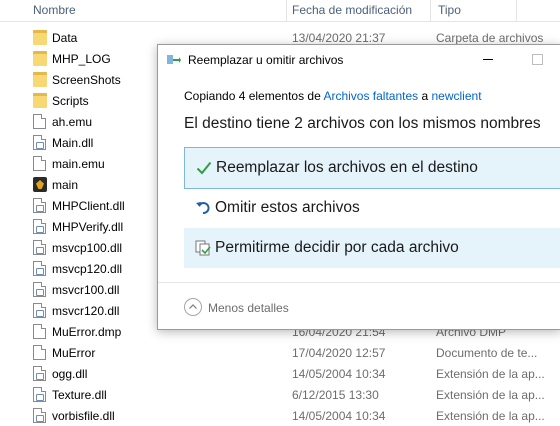  What do you see at coordinates (490, 38) in the screenshot?
I see `file-type: Carpeta de archivos` at bounding box center [490, 38].